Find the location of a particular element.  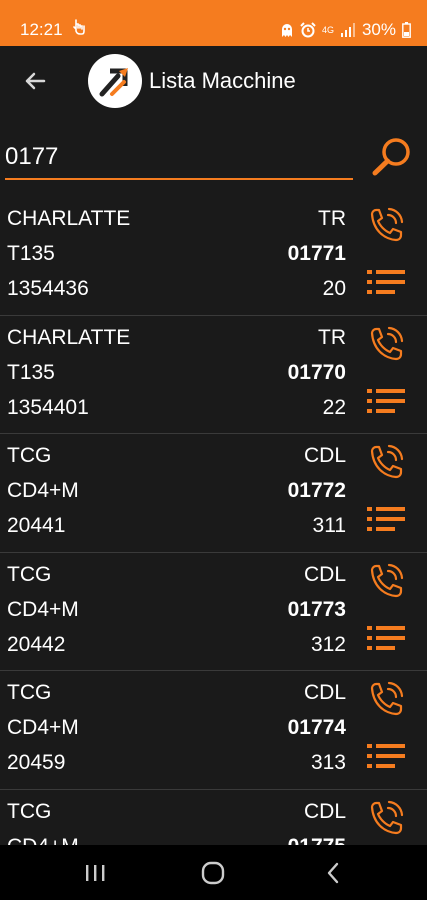

recent-apps-button is located at coordinates (95, 873).